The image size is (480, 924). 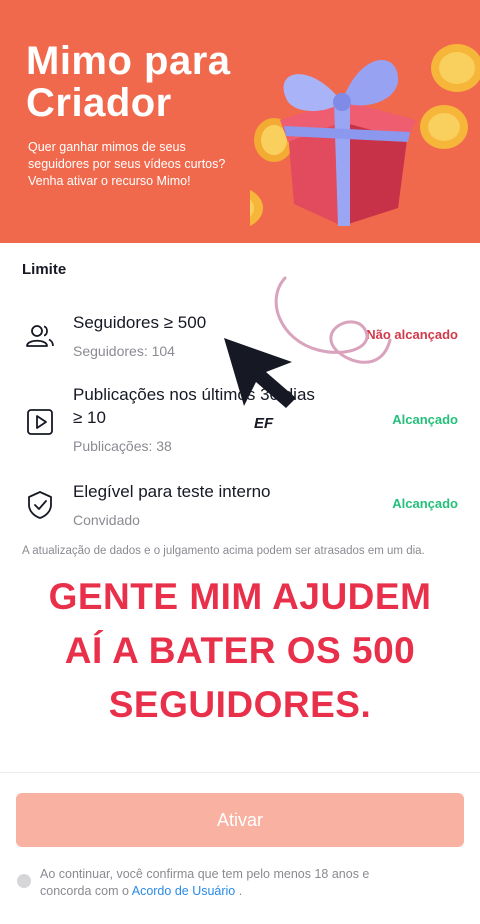 What do you see at coordinates (122, 446) in the screenshot?
I see `row-subtitle: Publicações: 38` at bounding box center [122, 446].